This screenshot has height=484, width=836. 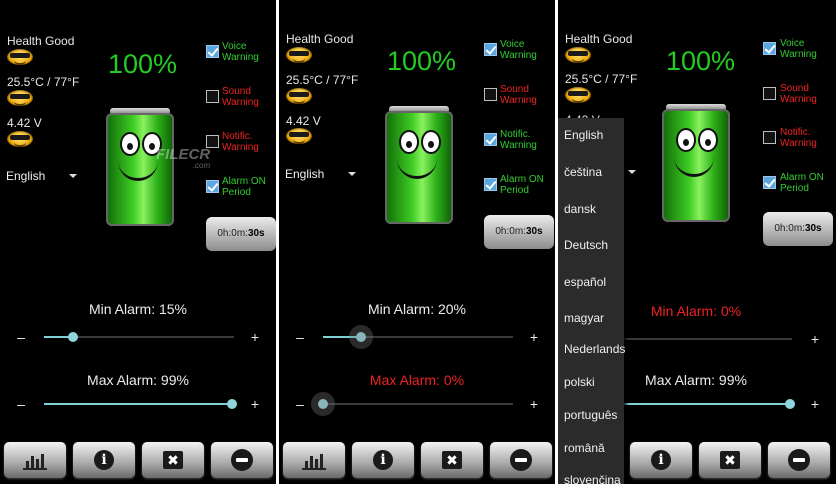 I want to click on info-icon: i, so click(x=661, y=460).